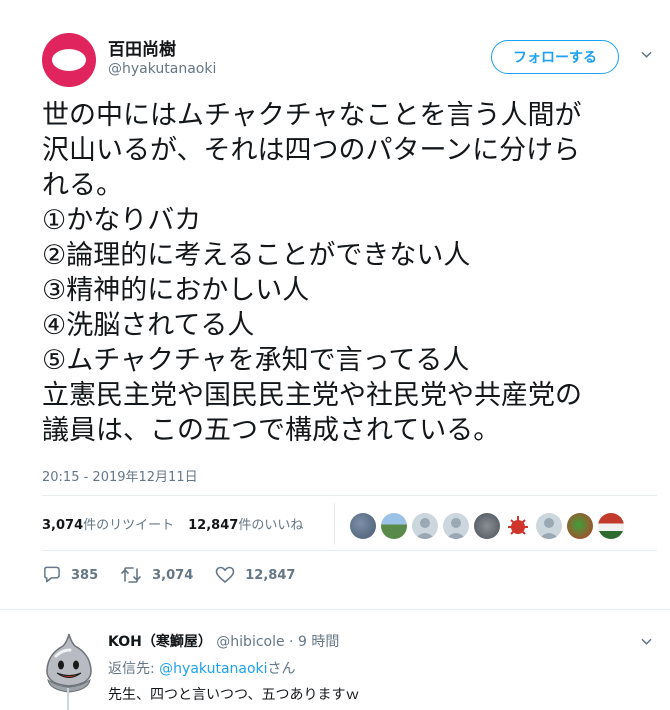  Describe the element at coordinates (120, 475) in the screenshot. I see `tweet-timestamp: 20:15 - 2019年12月11日` at that location.